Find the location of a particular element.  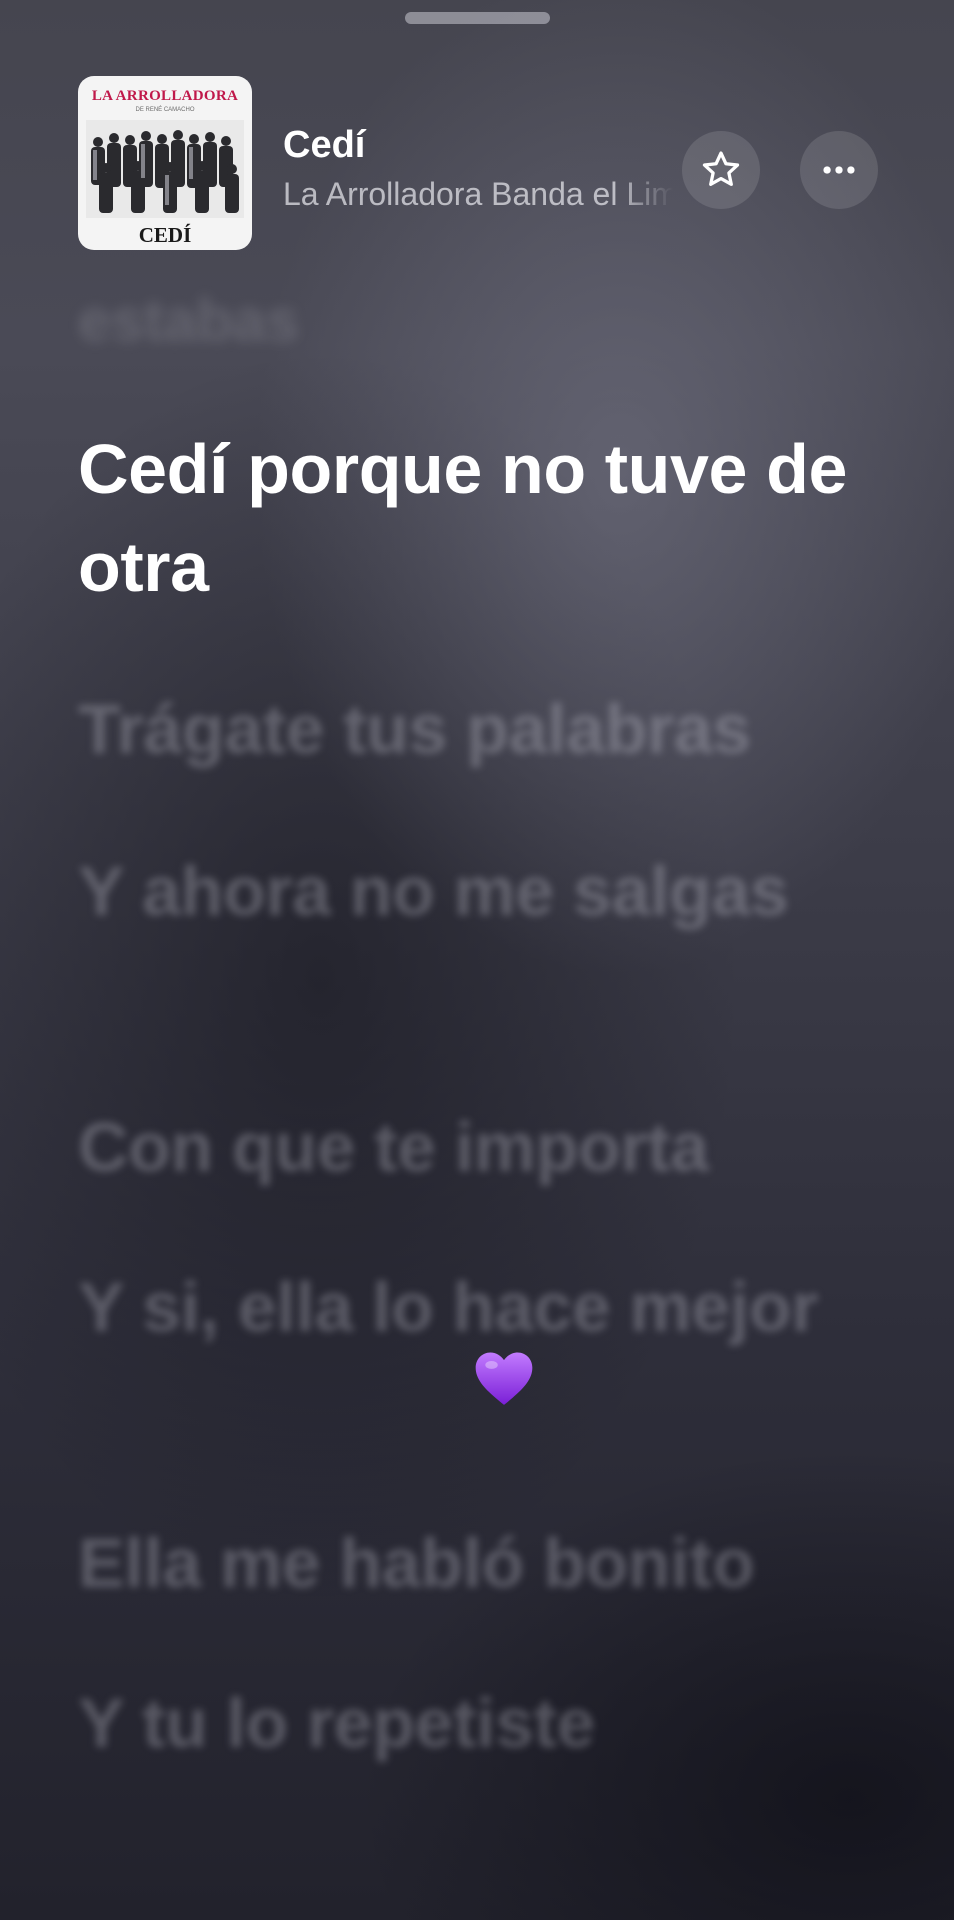

favorite-button is located at coordinates (721, 170).